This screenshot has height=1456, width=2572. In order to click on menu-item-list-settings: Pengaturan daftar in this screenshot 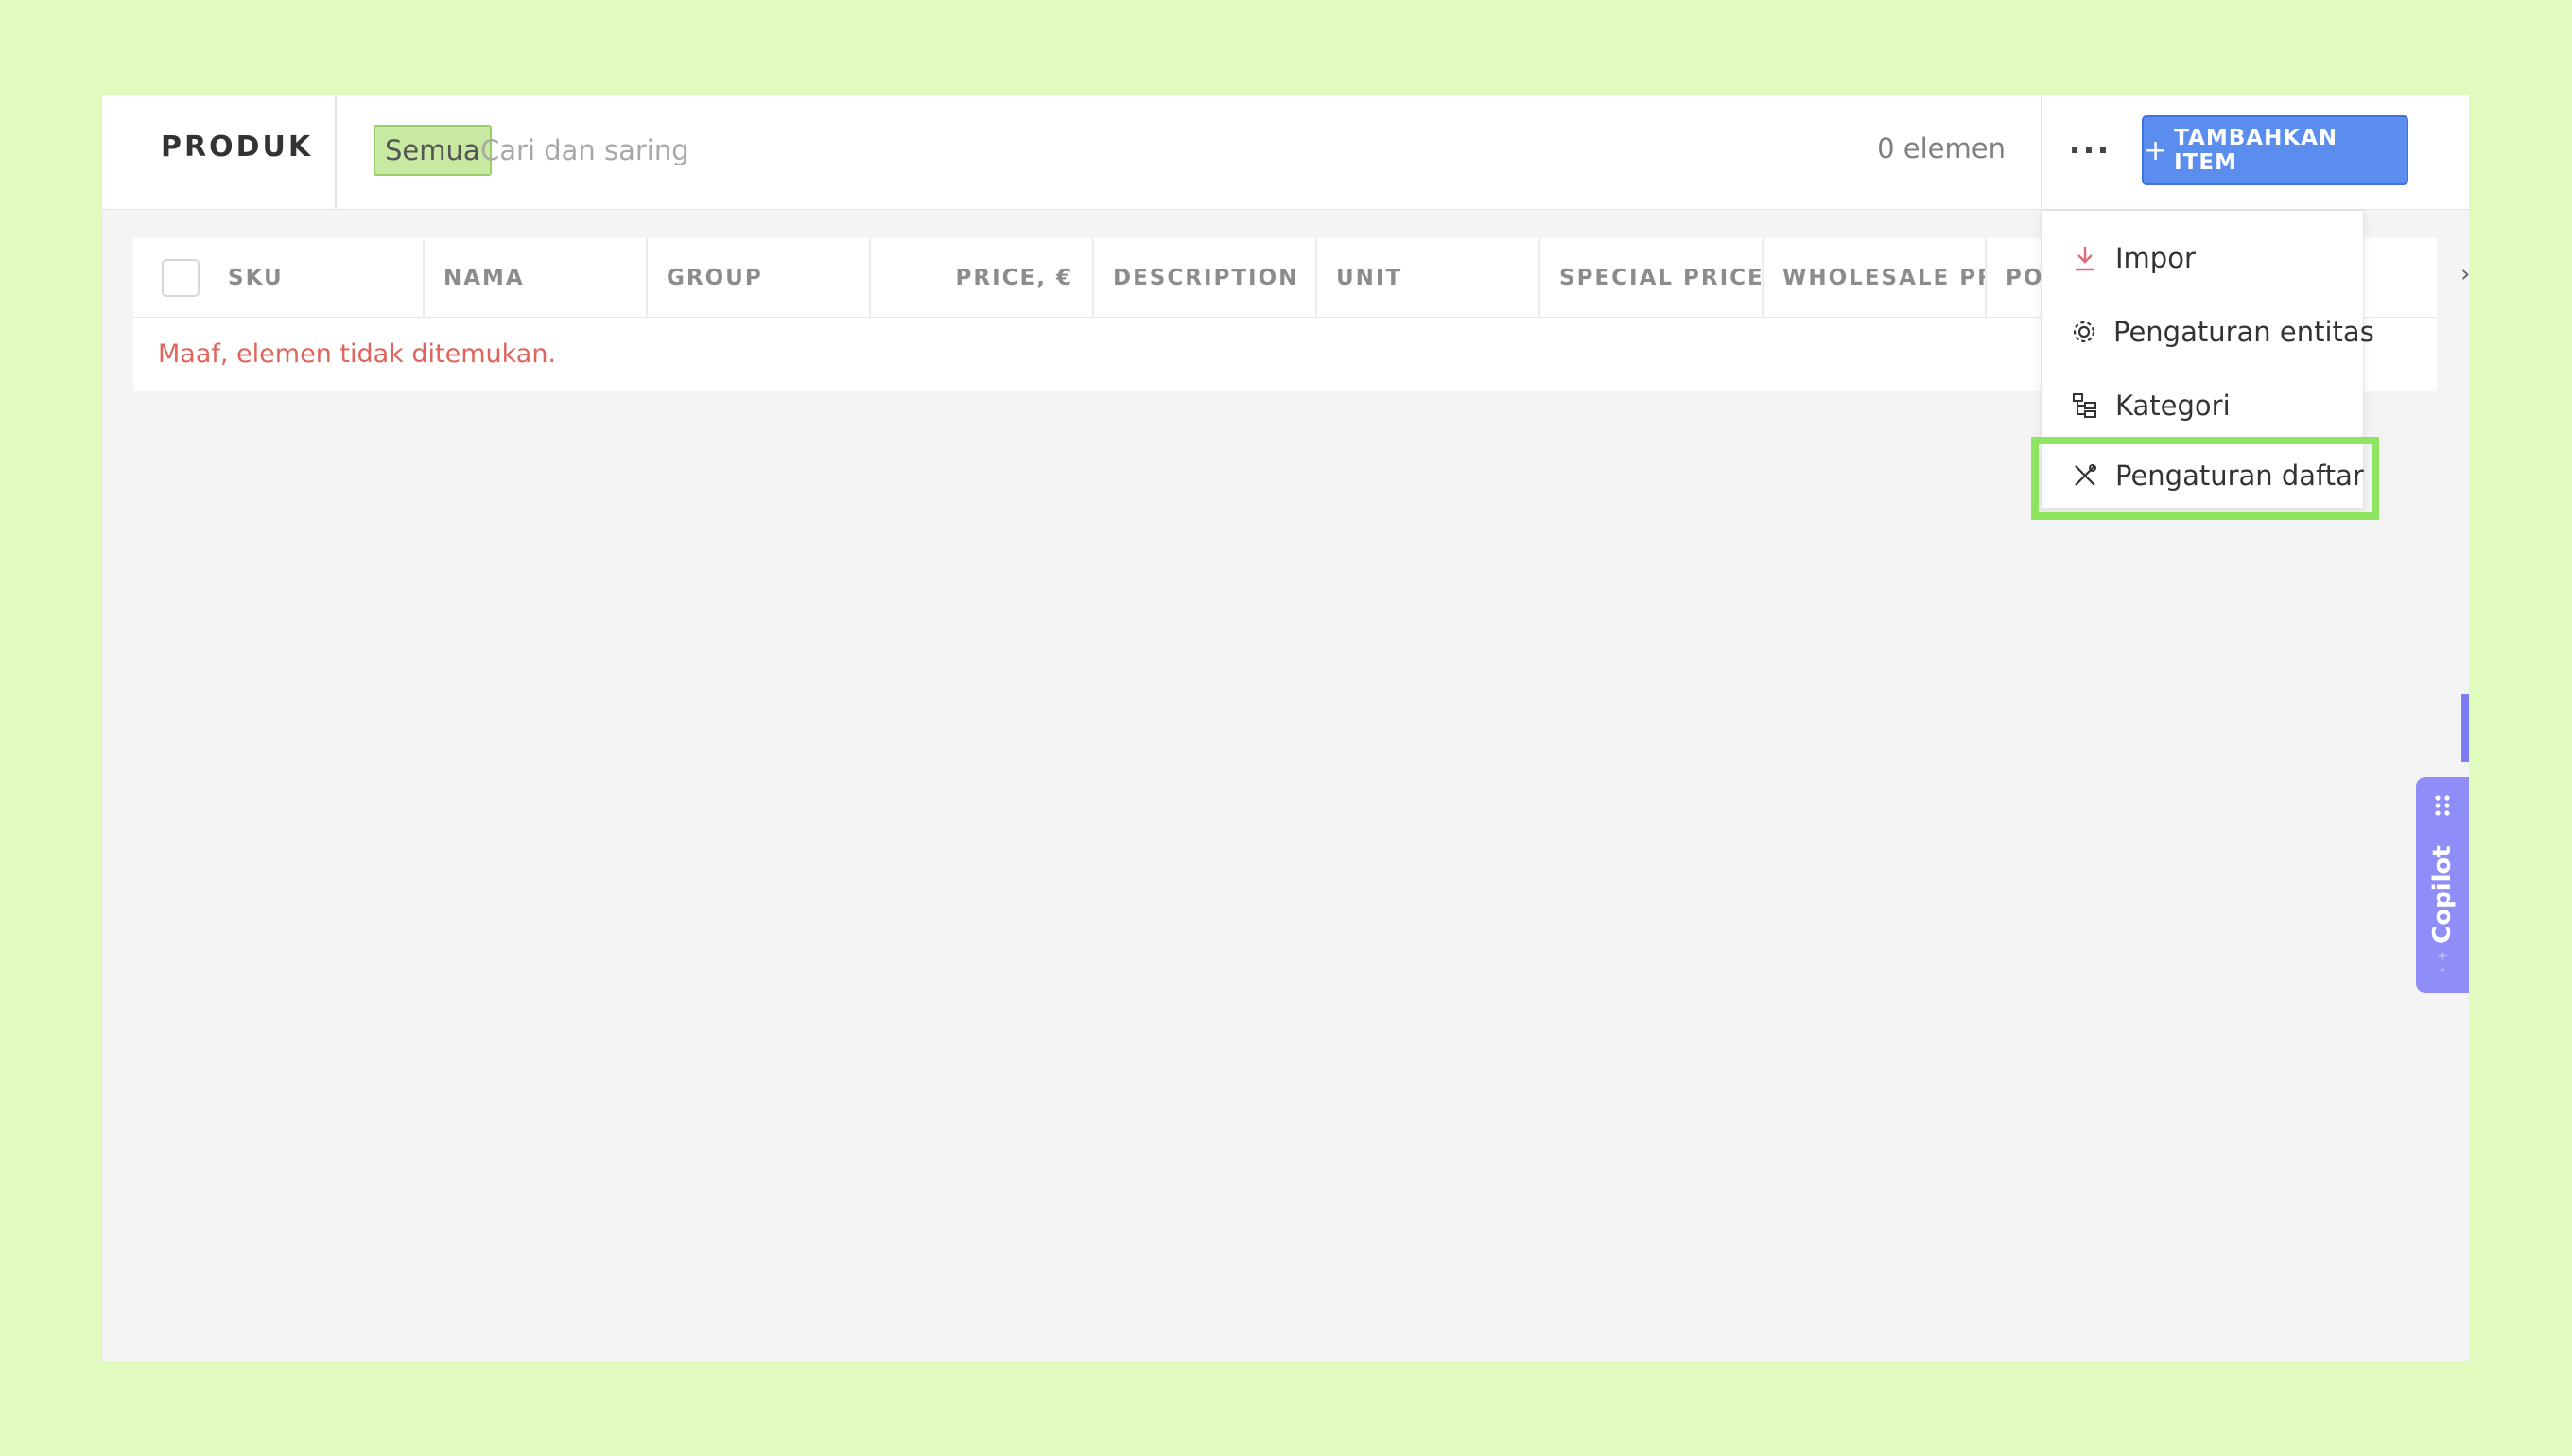, I will do `click(2203, 475)`.